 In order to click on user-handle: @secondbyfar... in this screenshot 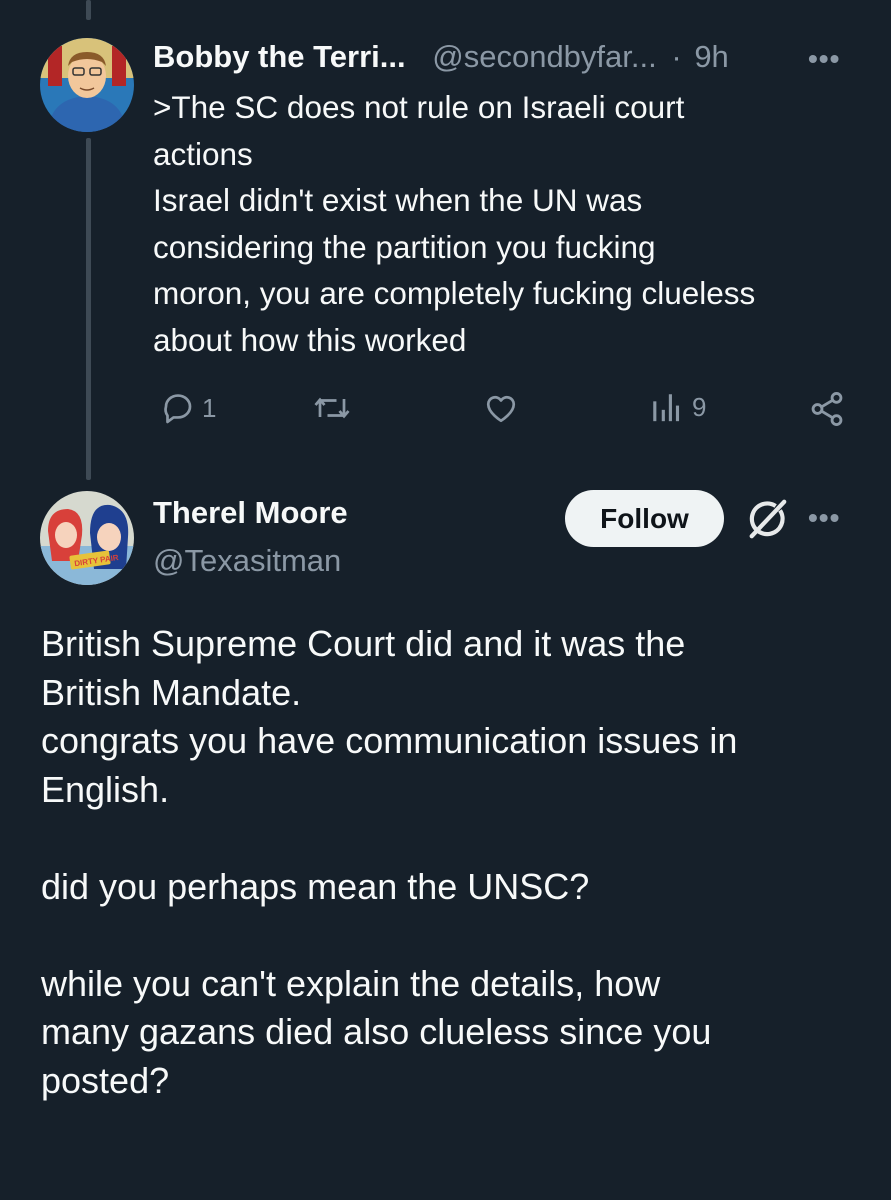, I will do `click(544, 56)`.